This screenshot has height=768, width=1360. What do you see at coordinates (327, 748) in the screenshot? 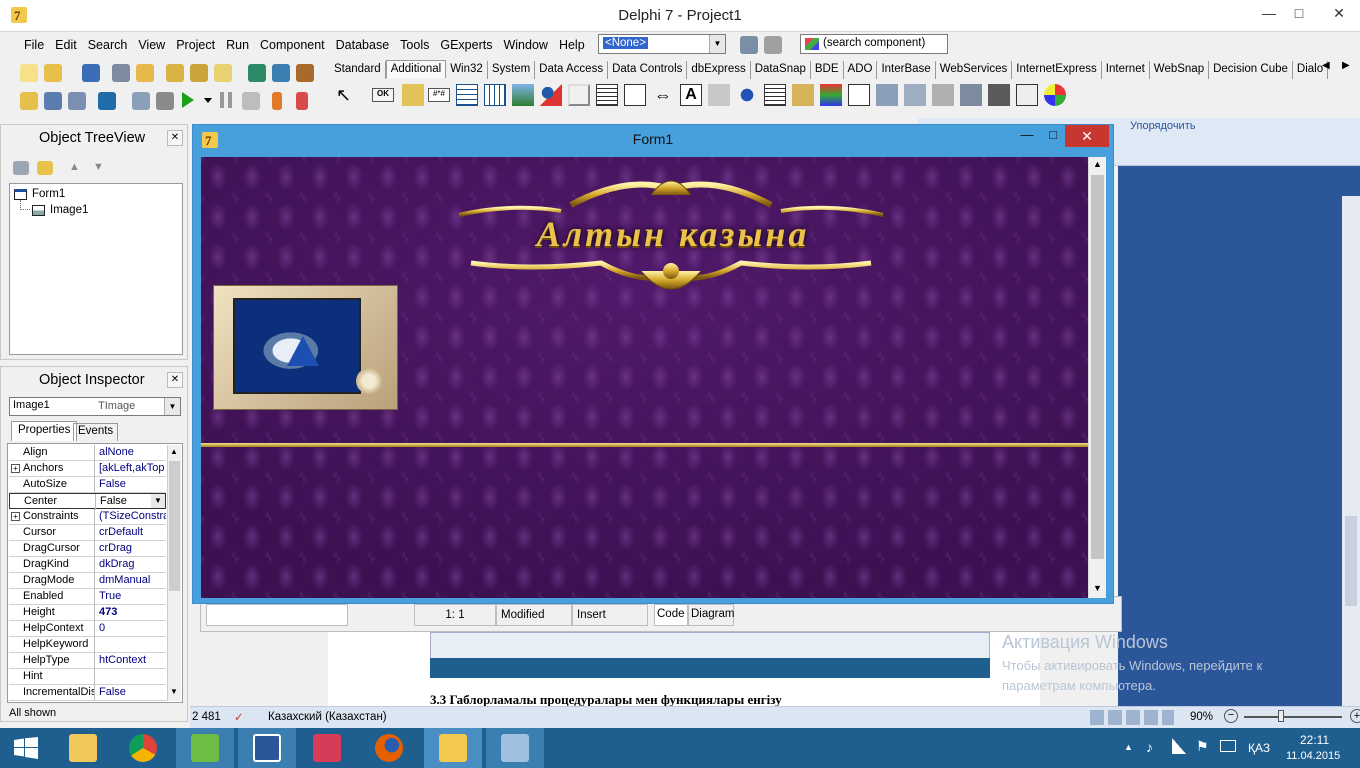
I see `taskbar-flash` at bounding box center [327, 748].